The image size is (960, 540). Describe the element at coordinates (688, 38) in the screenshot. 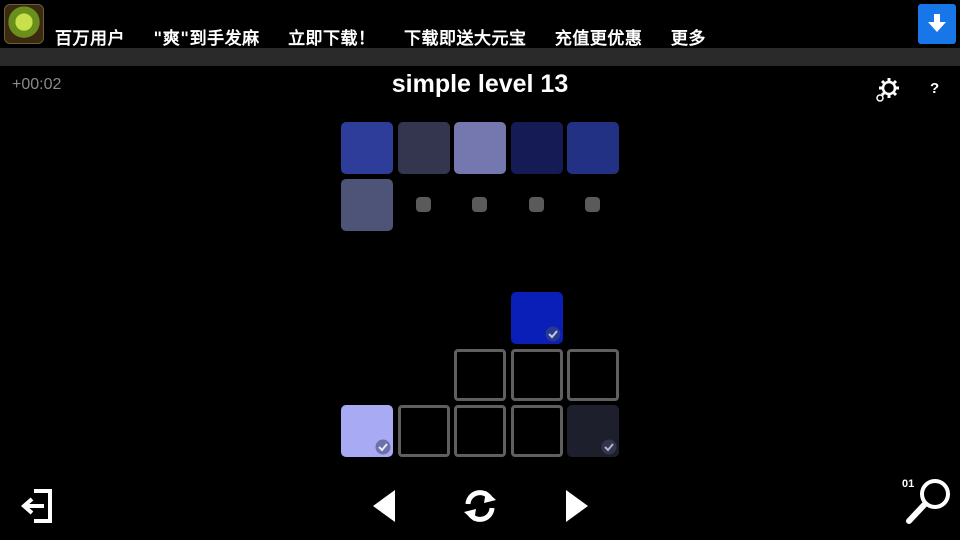

I see `ad-item-6: 更多` at that location.